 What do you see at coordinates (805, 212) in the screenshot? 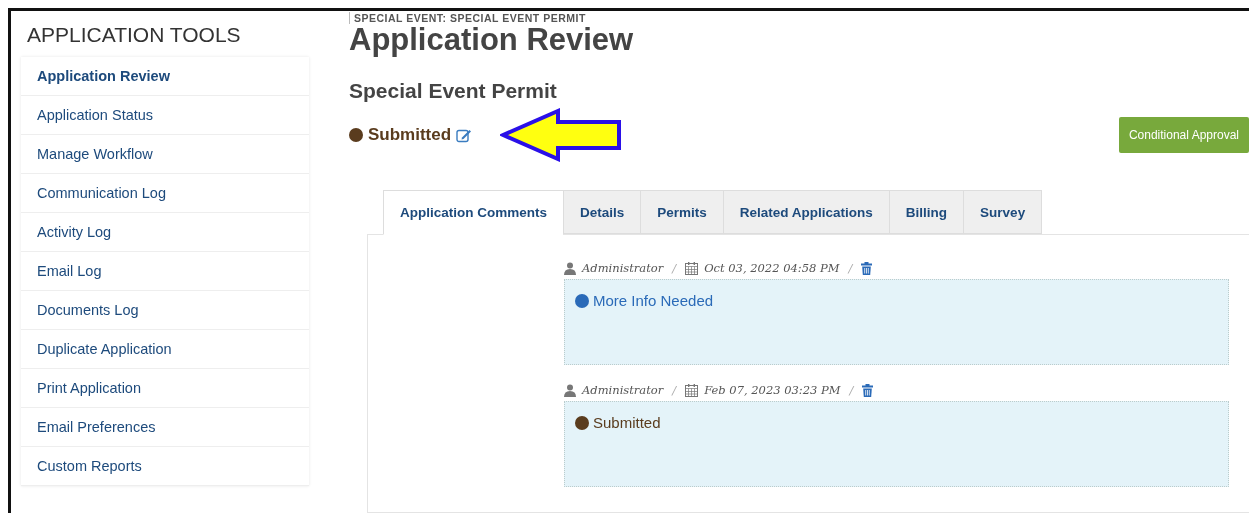
I see `tab: Related Applications` at bounding box center [805, 212].